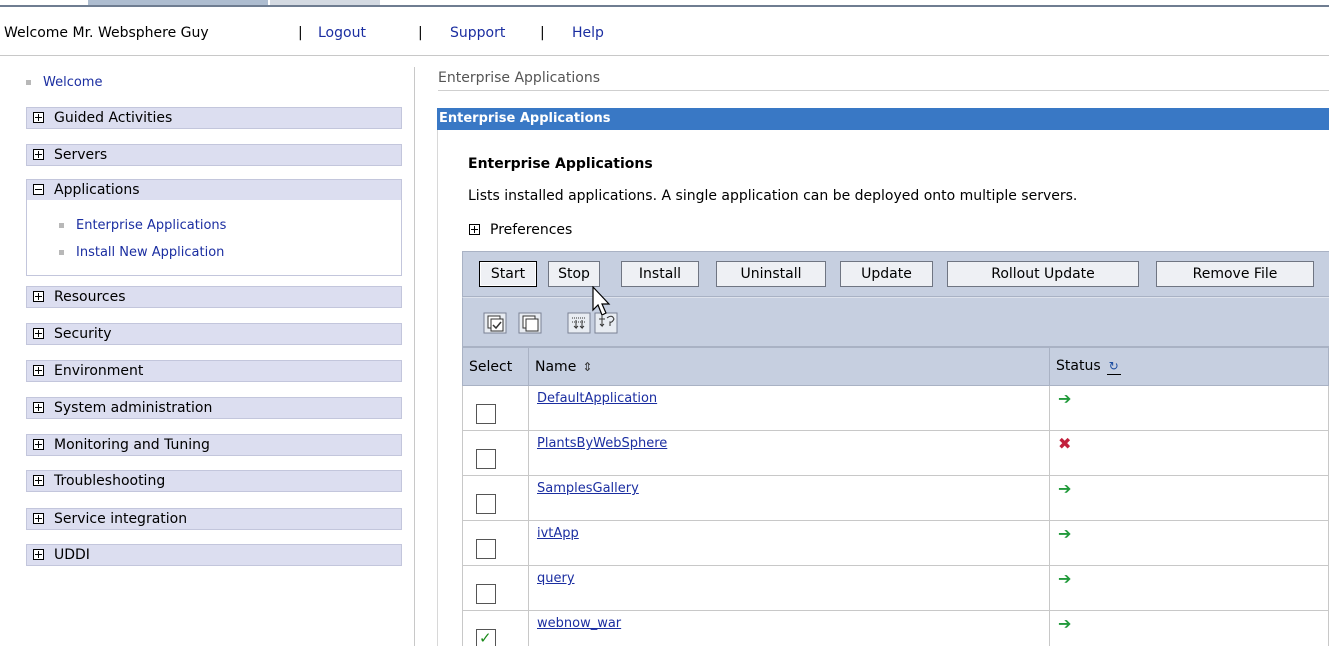 This screenshot has height=646, width=1329. What do you see at coordinates (556, 366) in the screenshot?
I see `column-label: Name` at bounding box center [556, 366].